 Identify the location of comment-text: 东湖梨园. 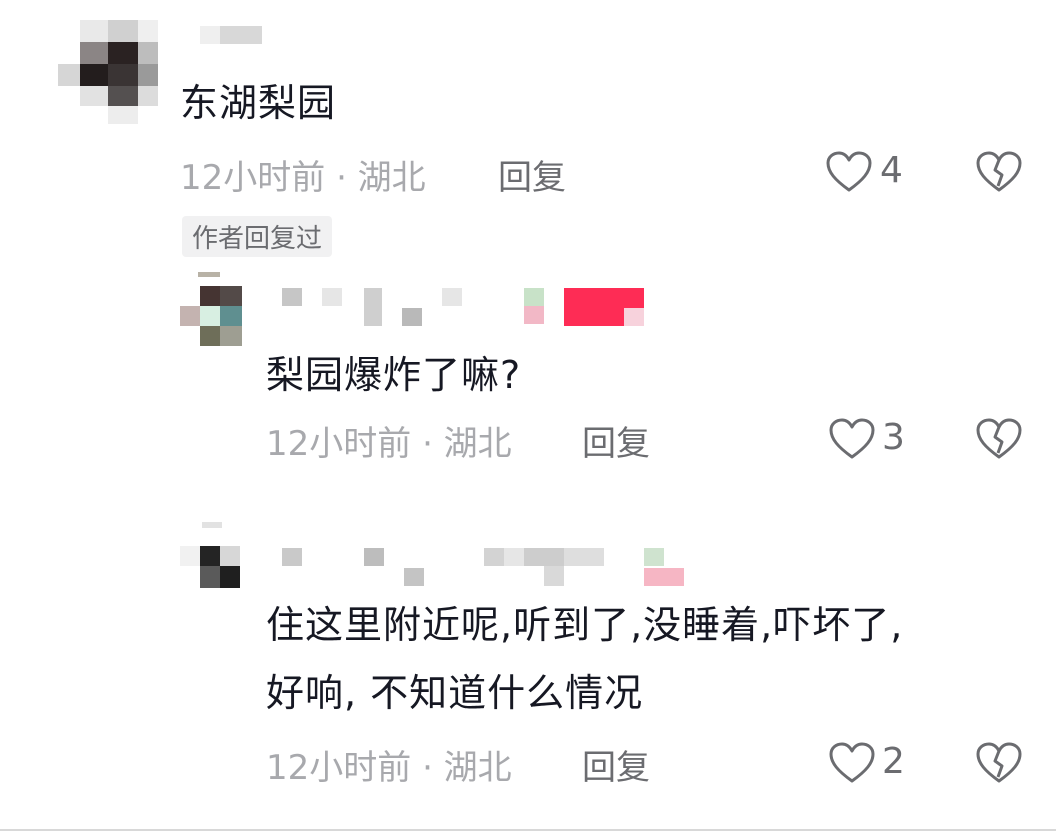
(258, 103).